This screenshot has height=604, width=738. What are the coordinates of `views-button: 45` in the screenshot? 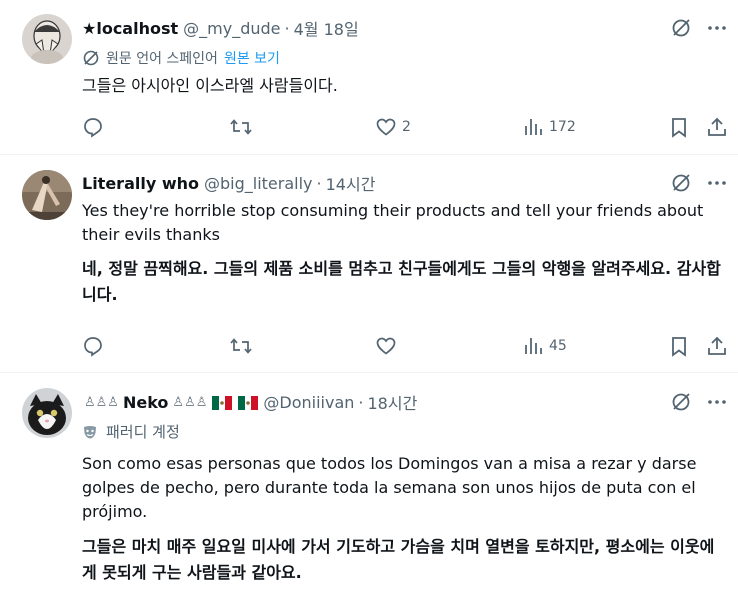 It's located at (544, 346).